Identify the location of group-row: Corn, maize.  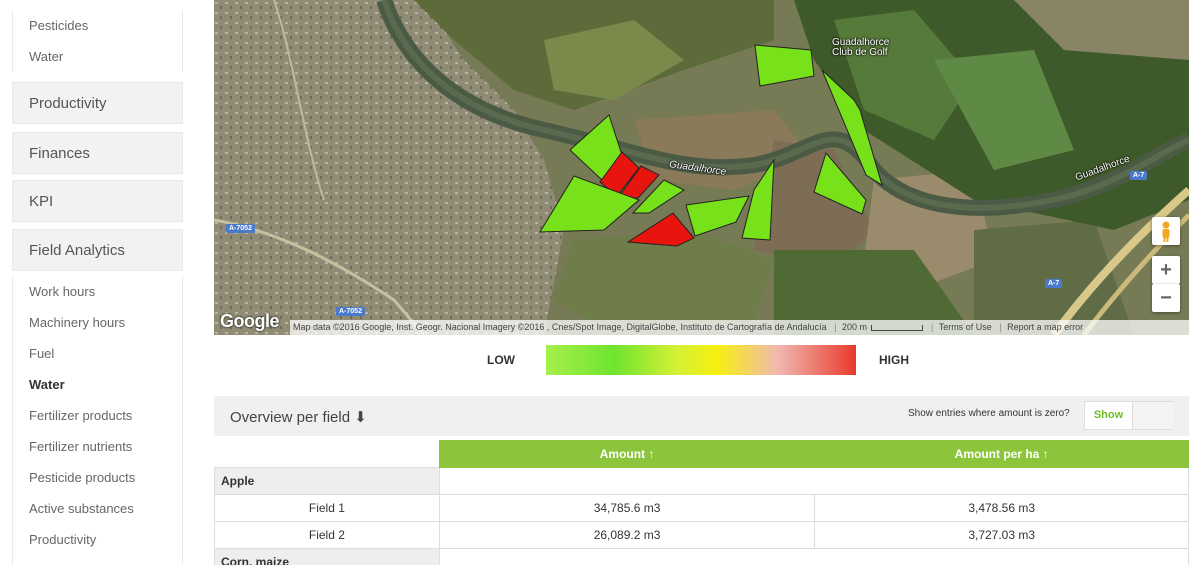
(702, 556).